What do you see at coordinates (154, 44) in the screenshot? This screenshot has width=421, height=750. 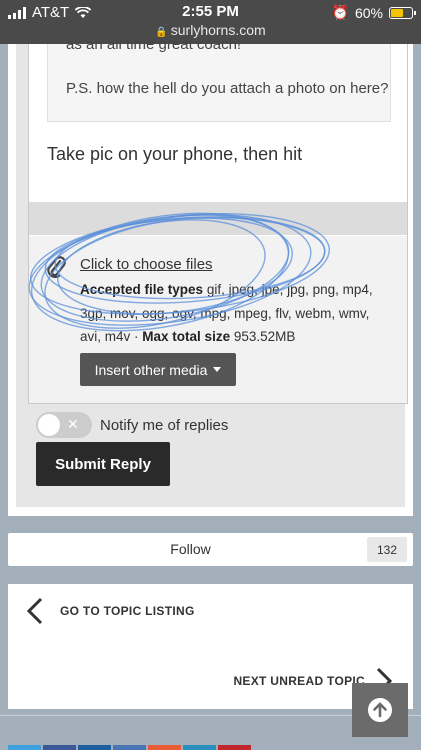 I see `quote-line: as an all time great coach!` at bounding box center [154, 44].